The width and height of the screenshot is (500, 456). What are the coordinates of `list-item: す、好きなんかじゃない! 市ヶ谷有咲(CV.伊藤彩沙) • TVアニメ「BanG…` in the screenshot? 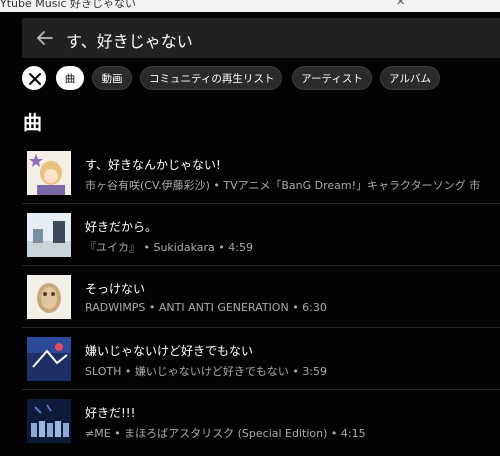 It's located at (261, 173).